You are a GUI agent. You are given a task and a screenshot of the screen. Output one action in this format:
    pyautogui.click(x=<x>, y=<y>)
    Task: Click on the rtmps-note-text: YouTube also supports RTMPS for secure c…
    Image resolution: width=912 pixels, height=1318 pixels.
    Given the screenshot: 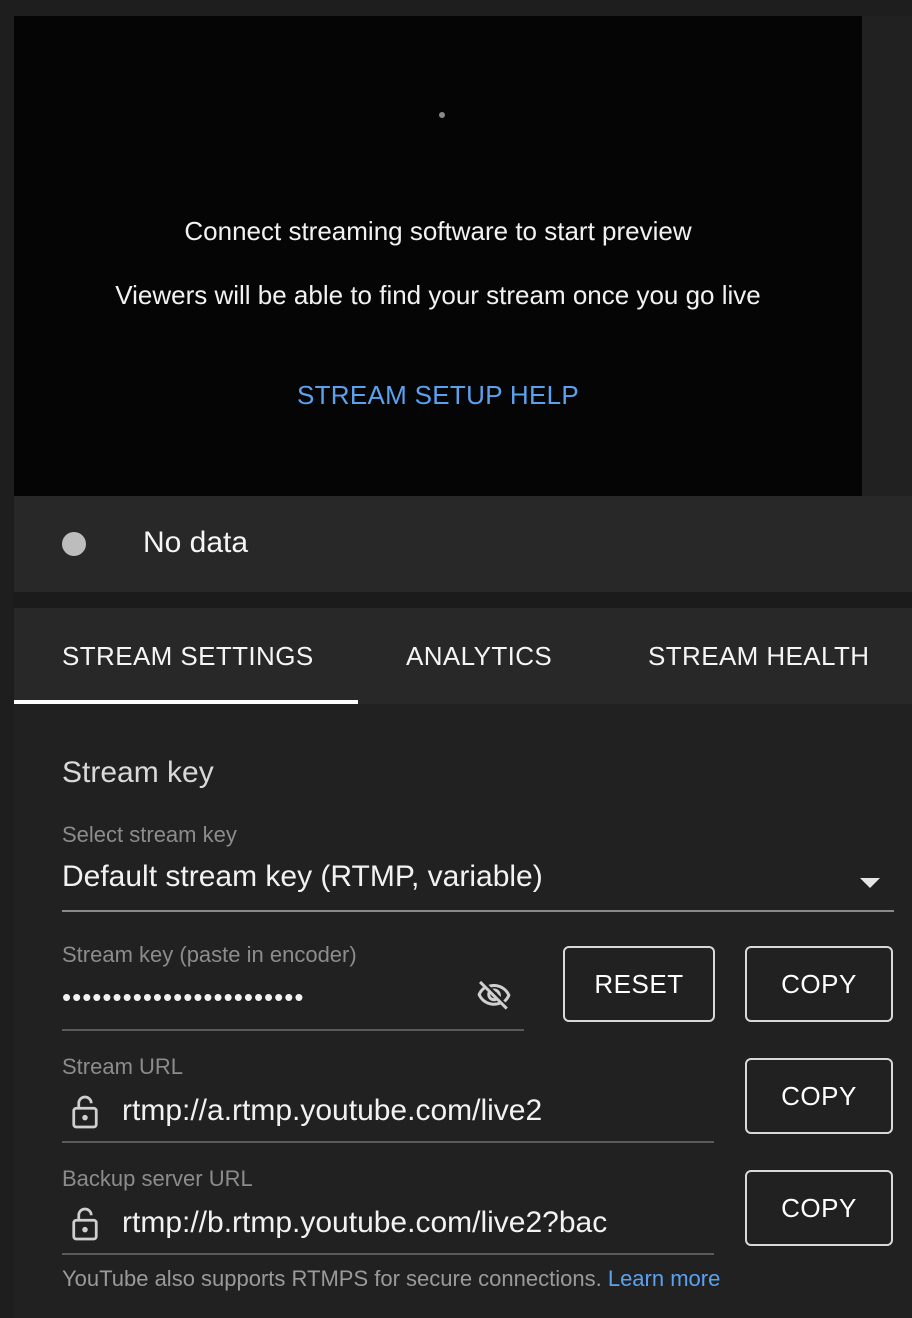 What is the action you would take?
    pyautogui.click(x=332, y=1278)
    